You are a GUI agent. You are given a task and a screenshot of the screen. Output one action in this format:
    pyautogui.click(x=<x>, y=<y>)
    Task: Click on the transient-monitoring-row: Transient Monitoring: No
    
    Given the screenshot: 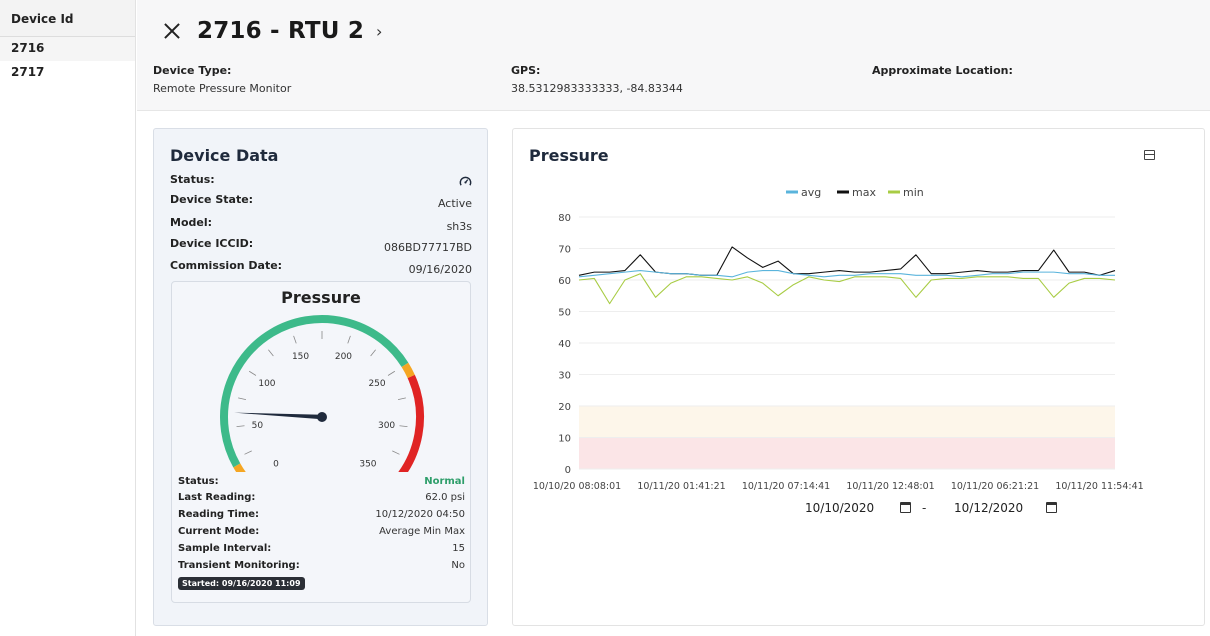 What is the action you would take?
    pyautogui.click(x=321, y=565)
    